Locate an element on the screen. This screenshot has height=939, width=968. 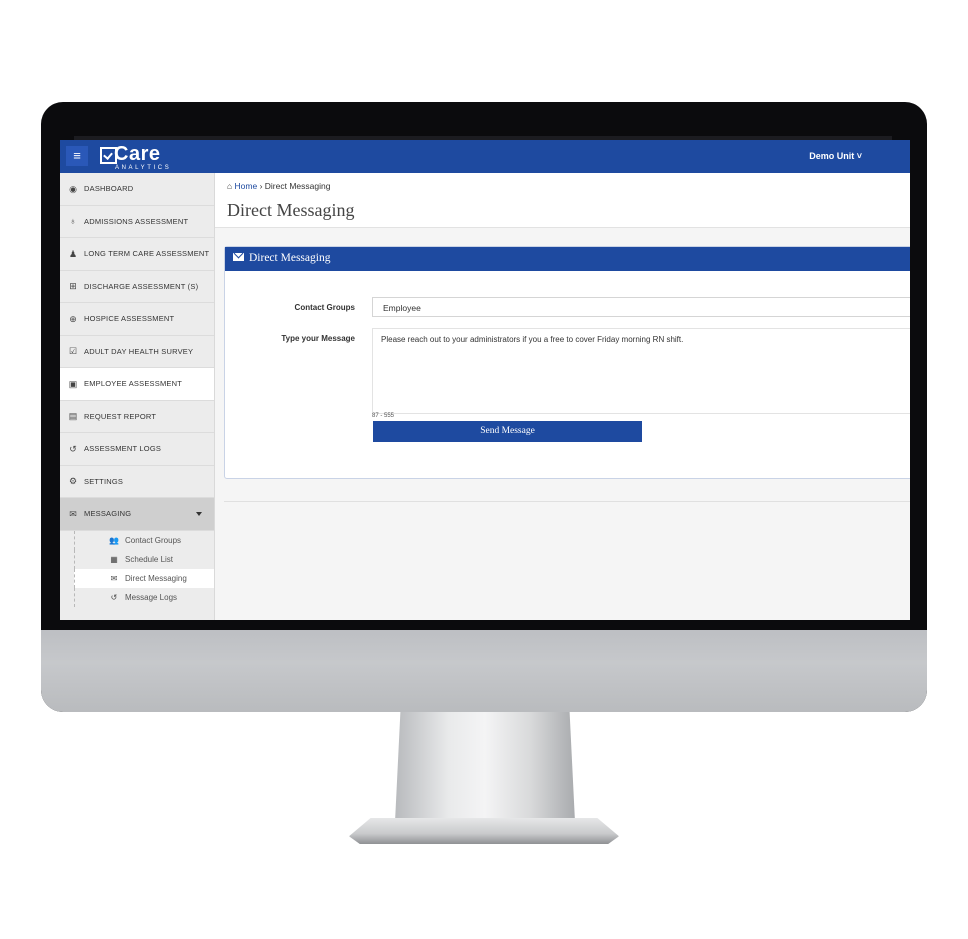
sidebar-item-long-term-care-assessment: ♟ LONG TERM CARE ASSESSMENT is located at coordinates (137, 254).